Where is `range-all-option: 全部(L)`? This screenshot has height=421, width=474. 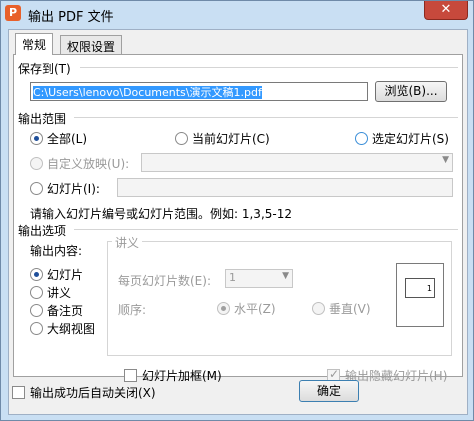
range-all-option: 全部(L) is located at coordinates (58, 138).